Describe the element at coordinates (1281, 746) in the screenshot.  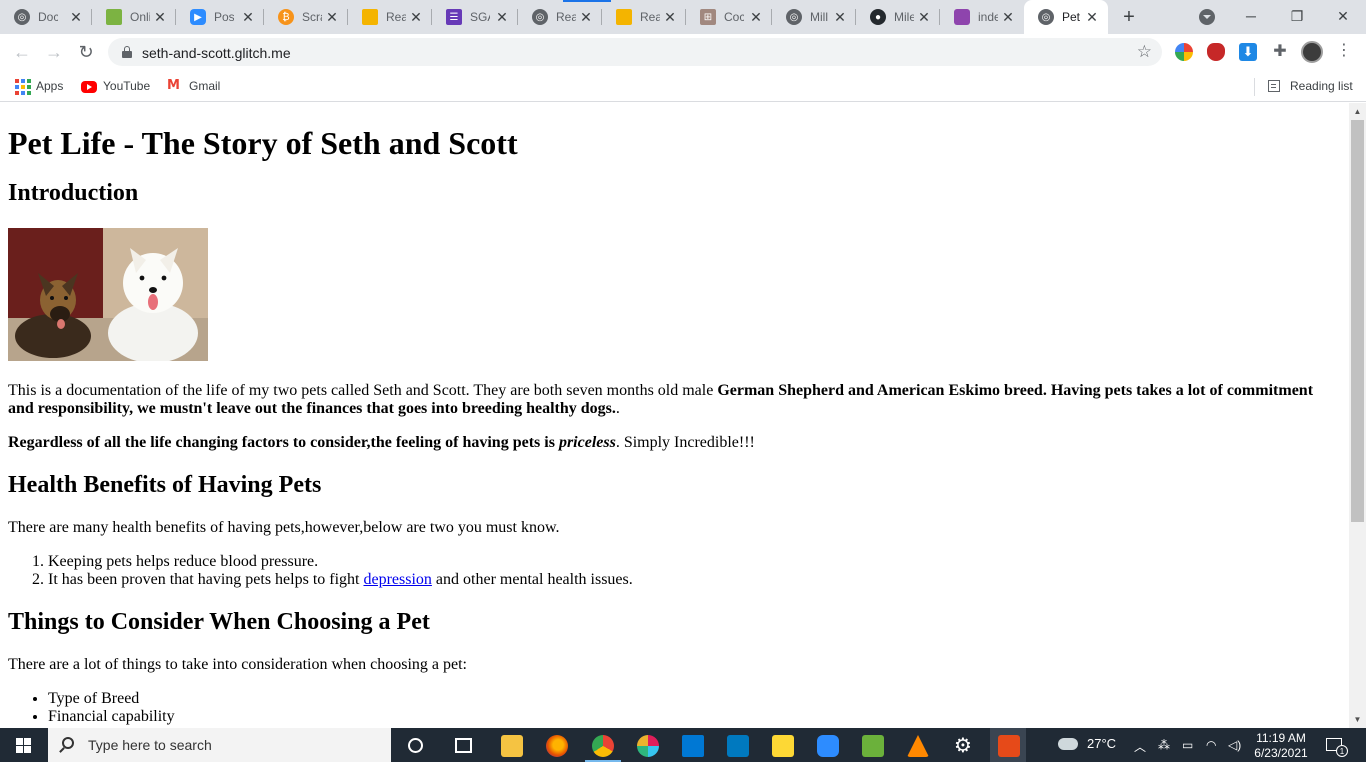
I see `system-clock: 11:19 AM 6/23/2021` at that location.